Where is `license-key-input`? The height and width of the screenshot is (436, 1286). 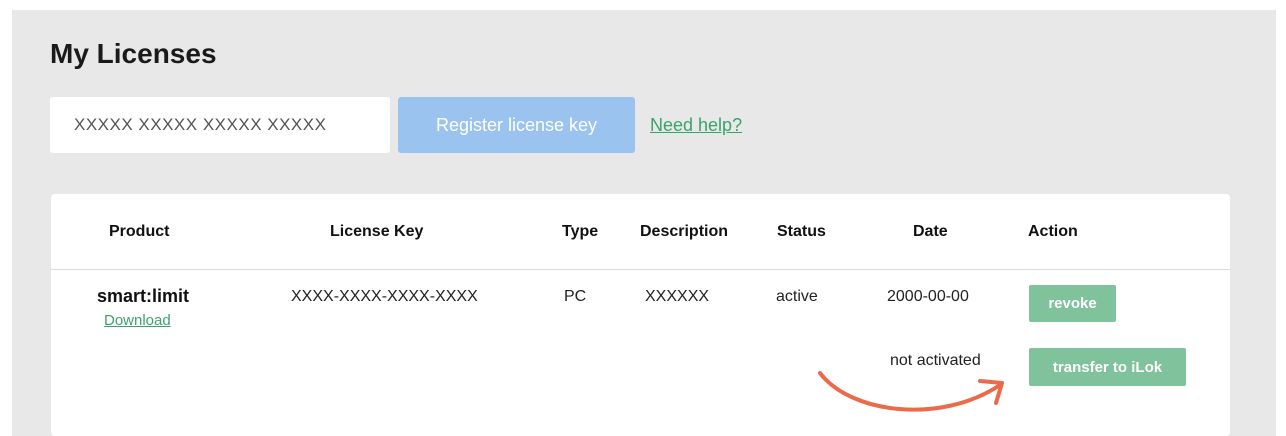
license-key-input is located at coordinates (220, 125).